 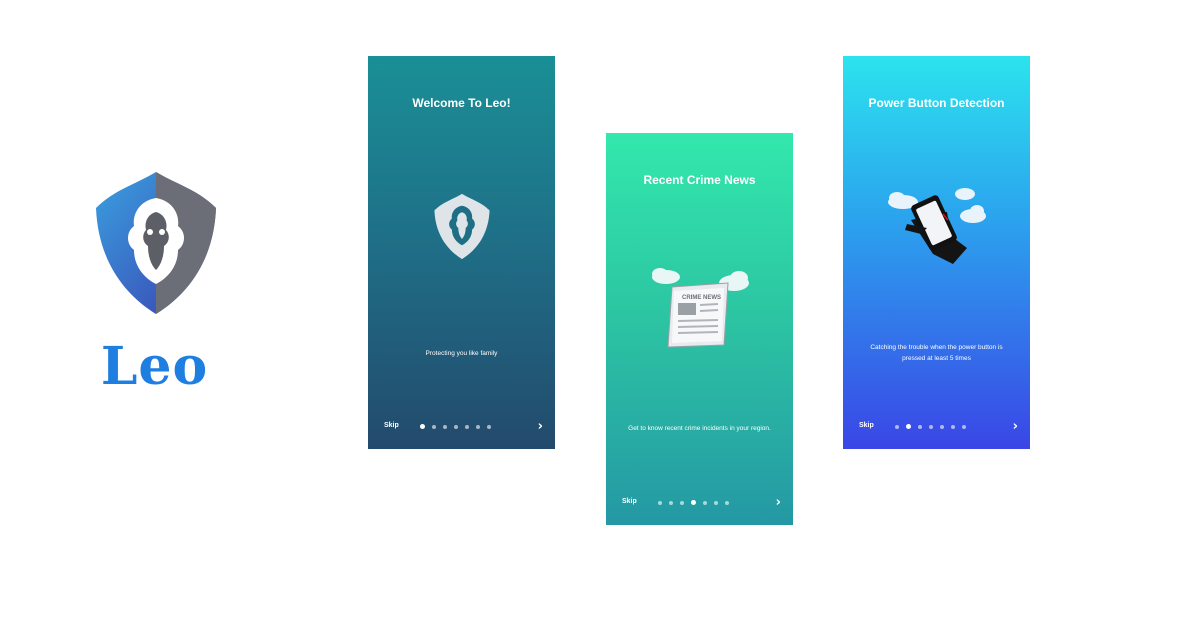 What do you see at coordinates (461, 103) in the screenshot?
I see `screen-title: Welcome To Leo!` at bounding box center [461, 103].